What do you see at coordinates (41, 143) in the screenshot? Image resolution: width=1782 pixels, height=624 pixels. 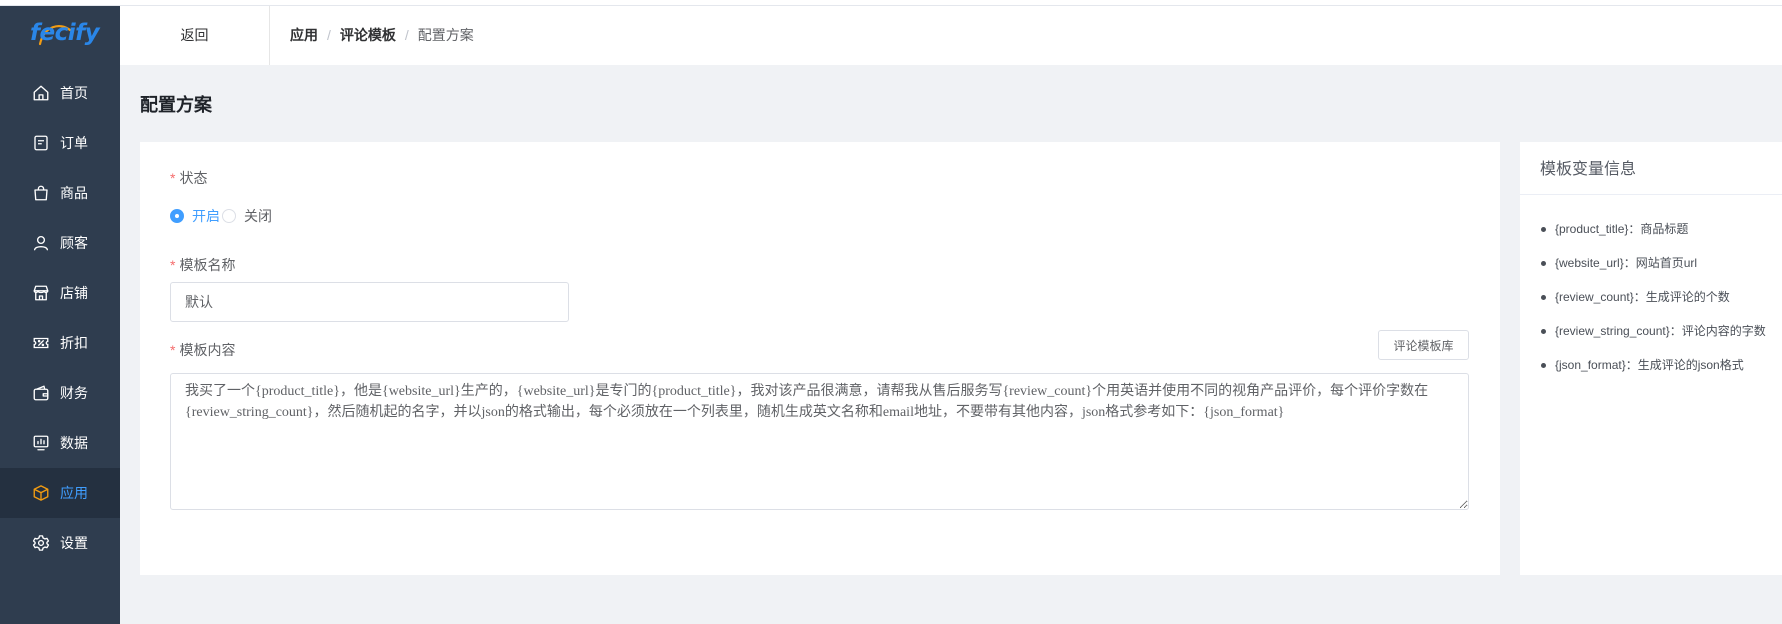 I see `order-icon` at bounding box center [41, 143].